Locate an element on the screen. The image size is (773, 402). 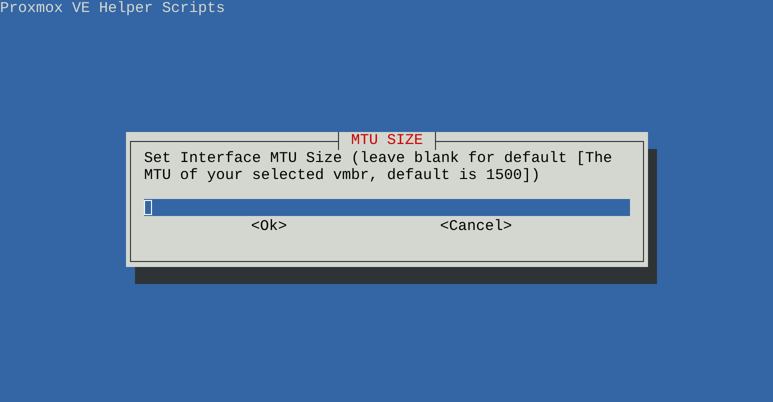
cancel-button: <Cancel> is located at coordinates (476, 226).